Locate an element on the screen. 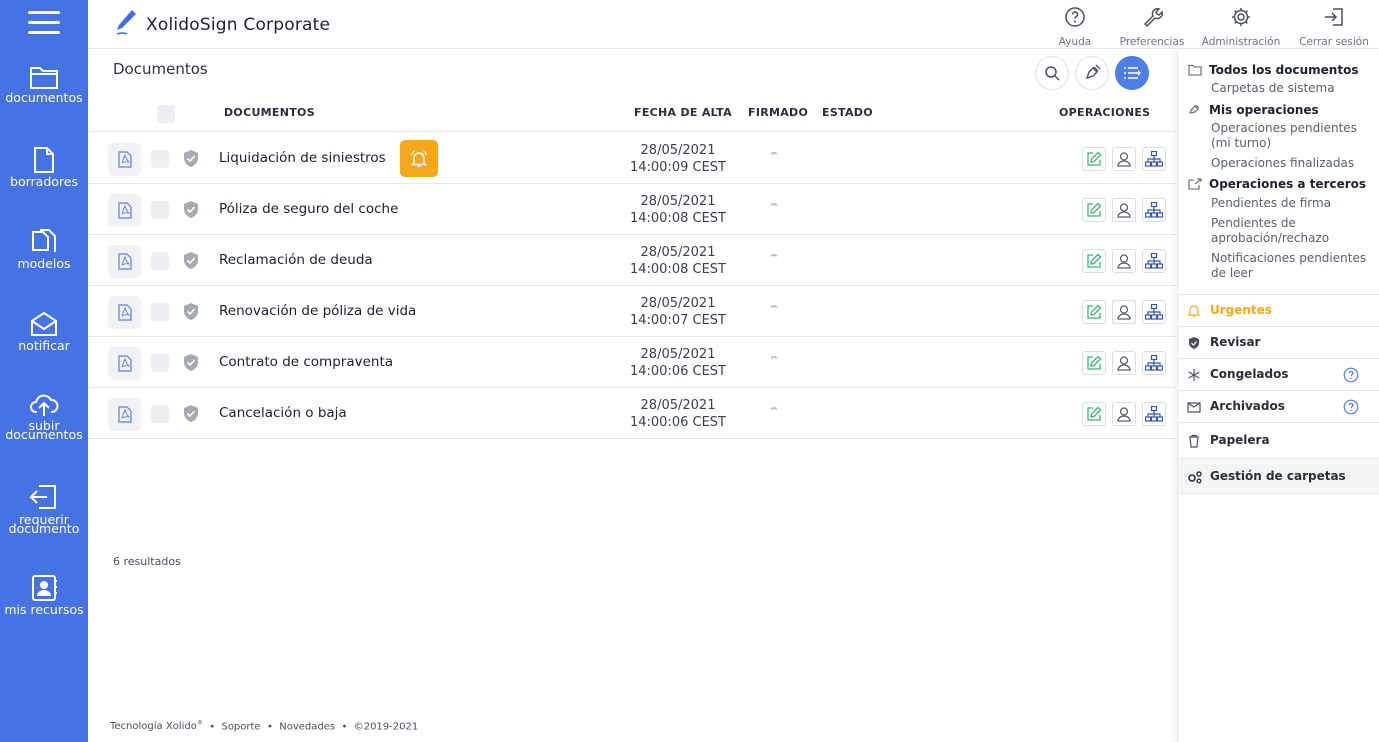 This screenshot has width=1379, height=742. review-label: Revisar is located at coordinates (1235, 342).